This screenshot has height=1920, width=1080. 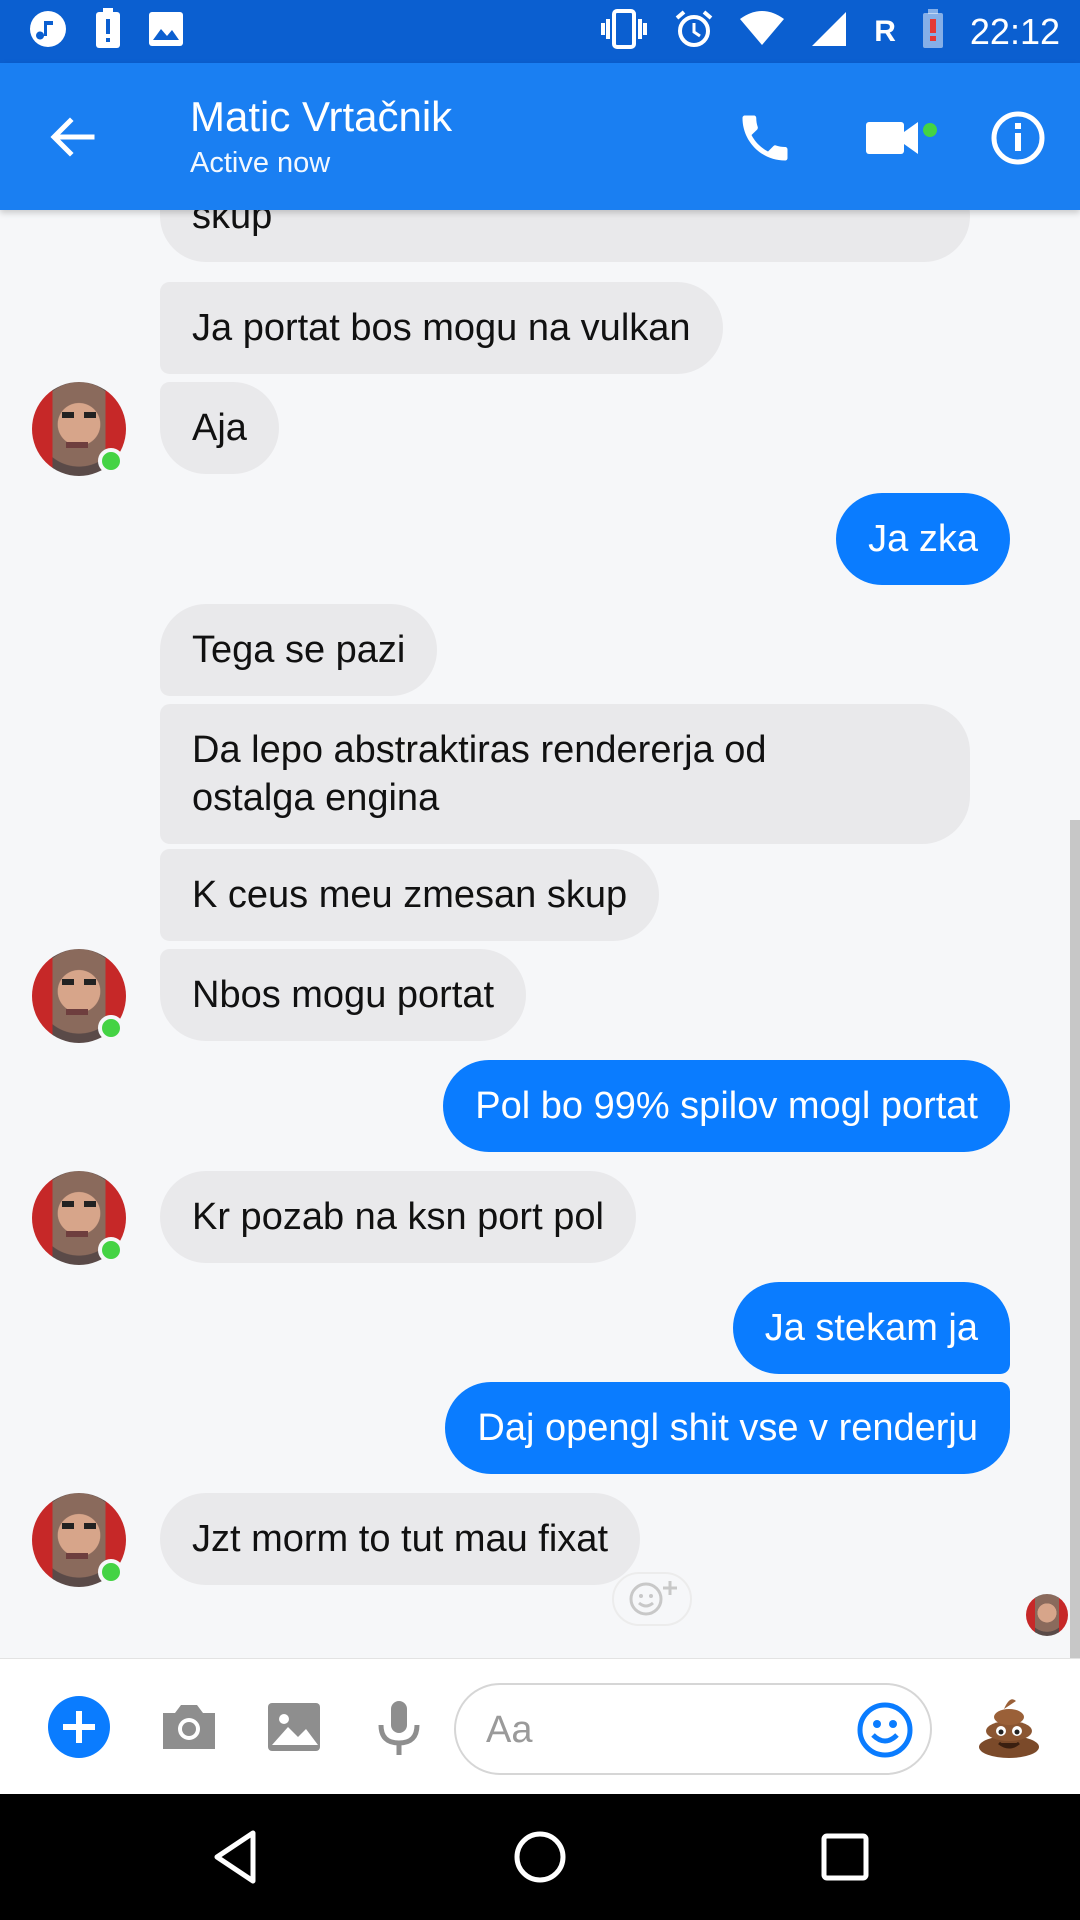 What do you see at coordinates (72, 137) in the screenshot?
I see `back-arrow-icon` at bounding box center [72, 137].